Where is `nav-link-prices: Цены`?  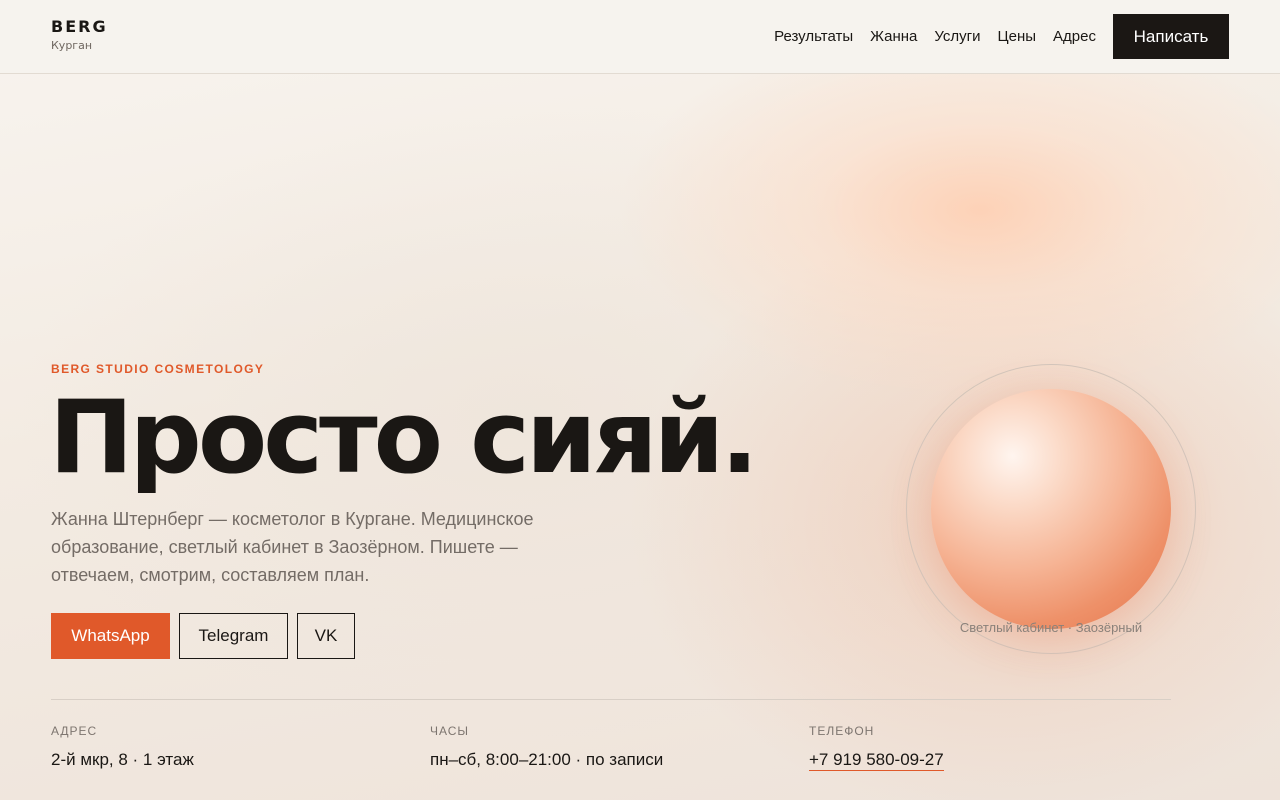 nav-link-prices: Цены is located at coordinates (1017, 36).